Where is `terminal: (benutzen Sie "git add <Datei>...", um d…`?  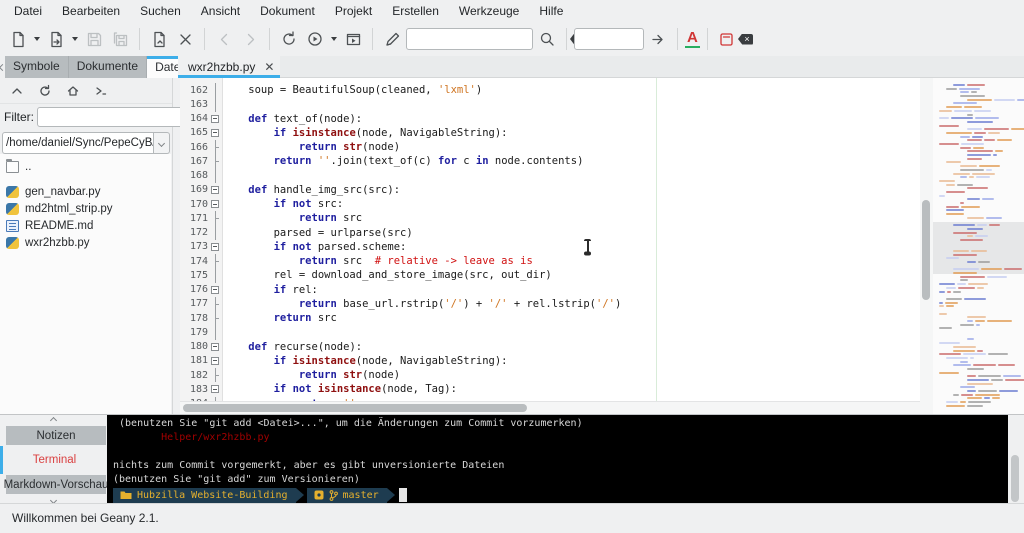
terminal: (benutzen Sie "git add <Datei>...", um d… is located at coordinates (557, 459).